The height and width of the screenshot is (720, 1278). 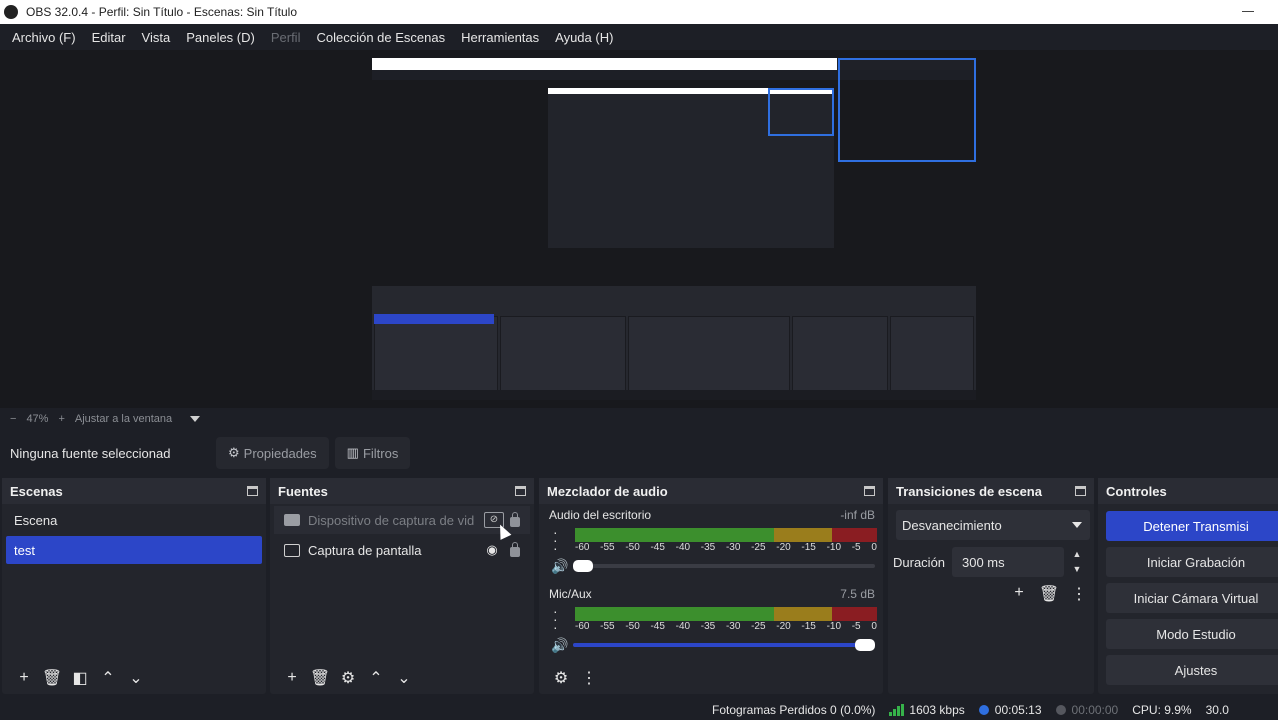 I want to click on transition-select: Desvanecimiento, so click(x=993, y=525).